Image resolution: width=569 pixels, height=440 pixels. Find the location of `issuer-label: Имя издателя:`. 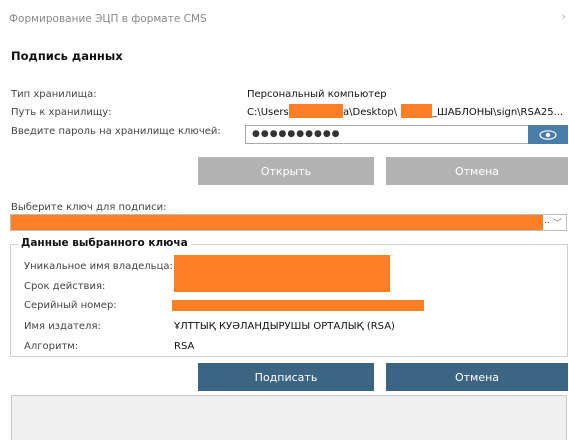

issuer-label: Имя издателя: is located at coordinates (62, 326).